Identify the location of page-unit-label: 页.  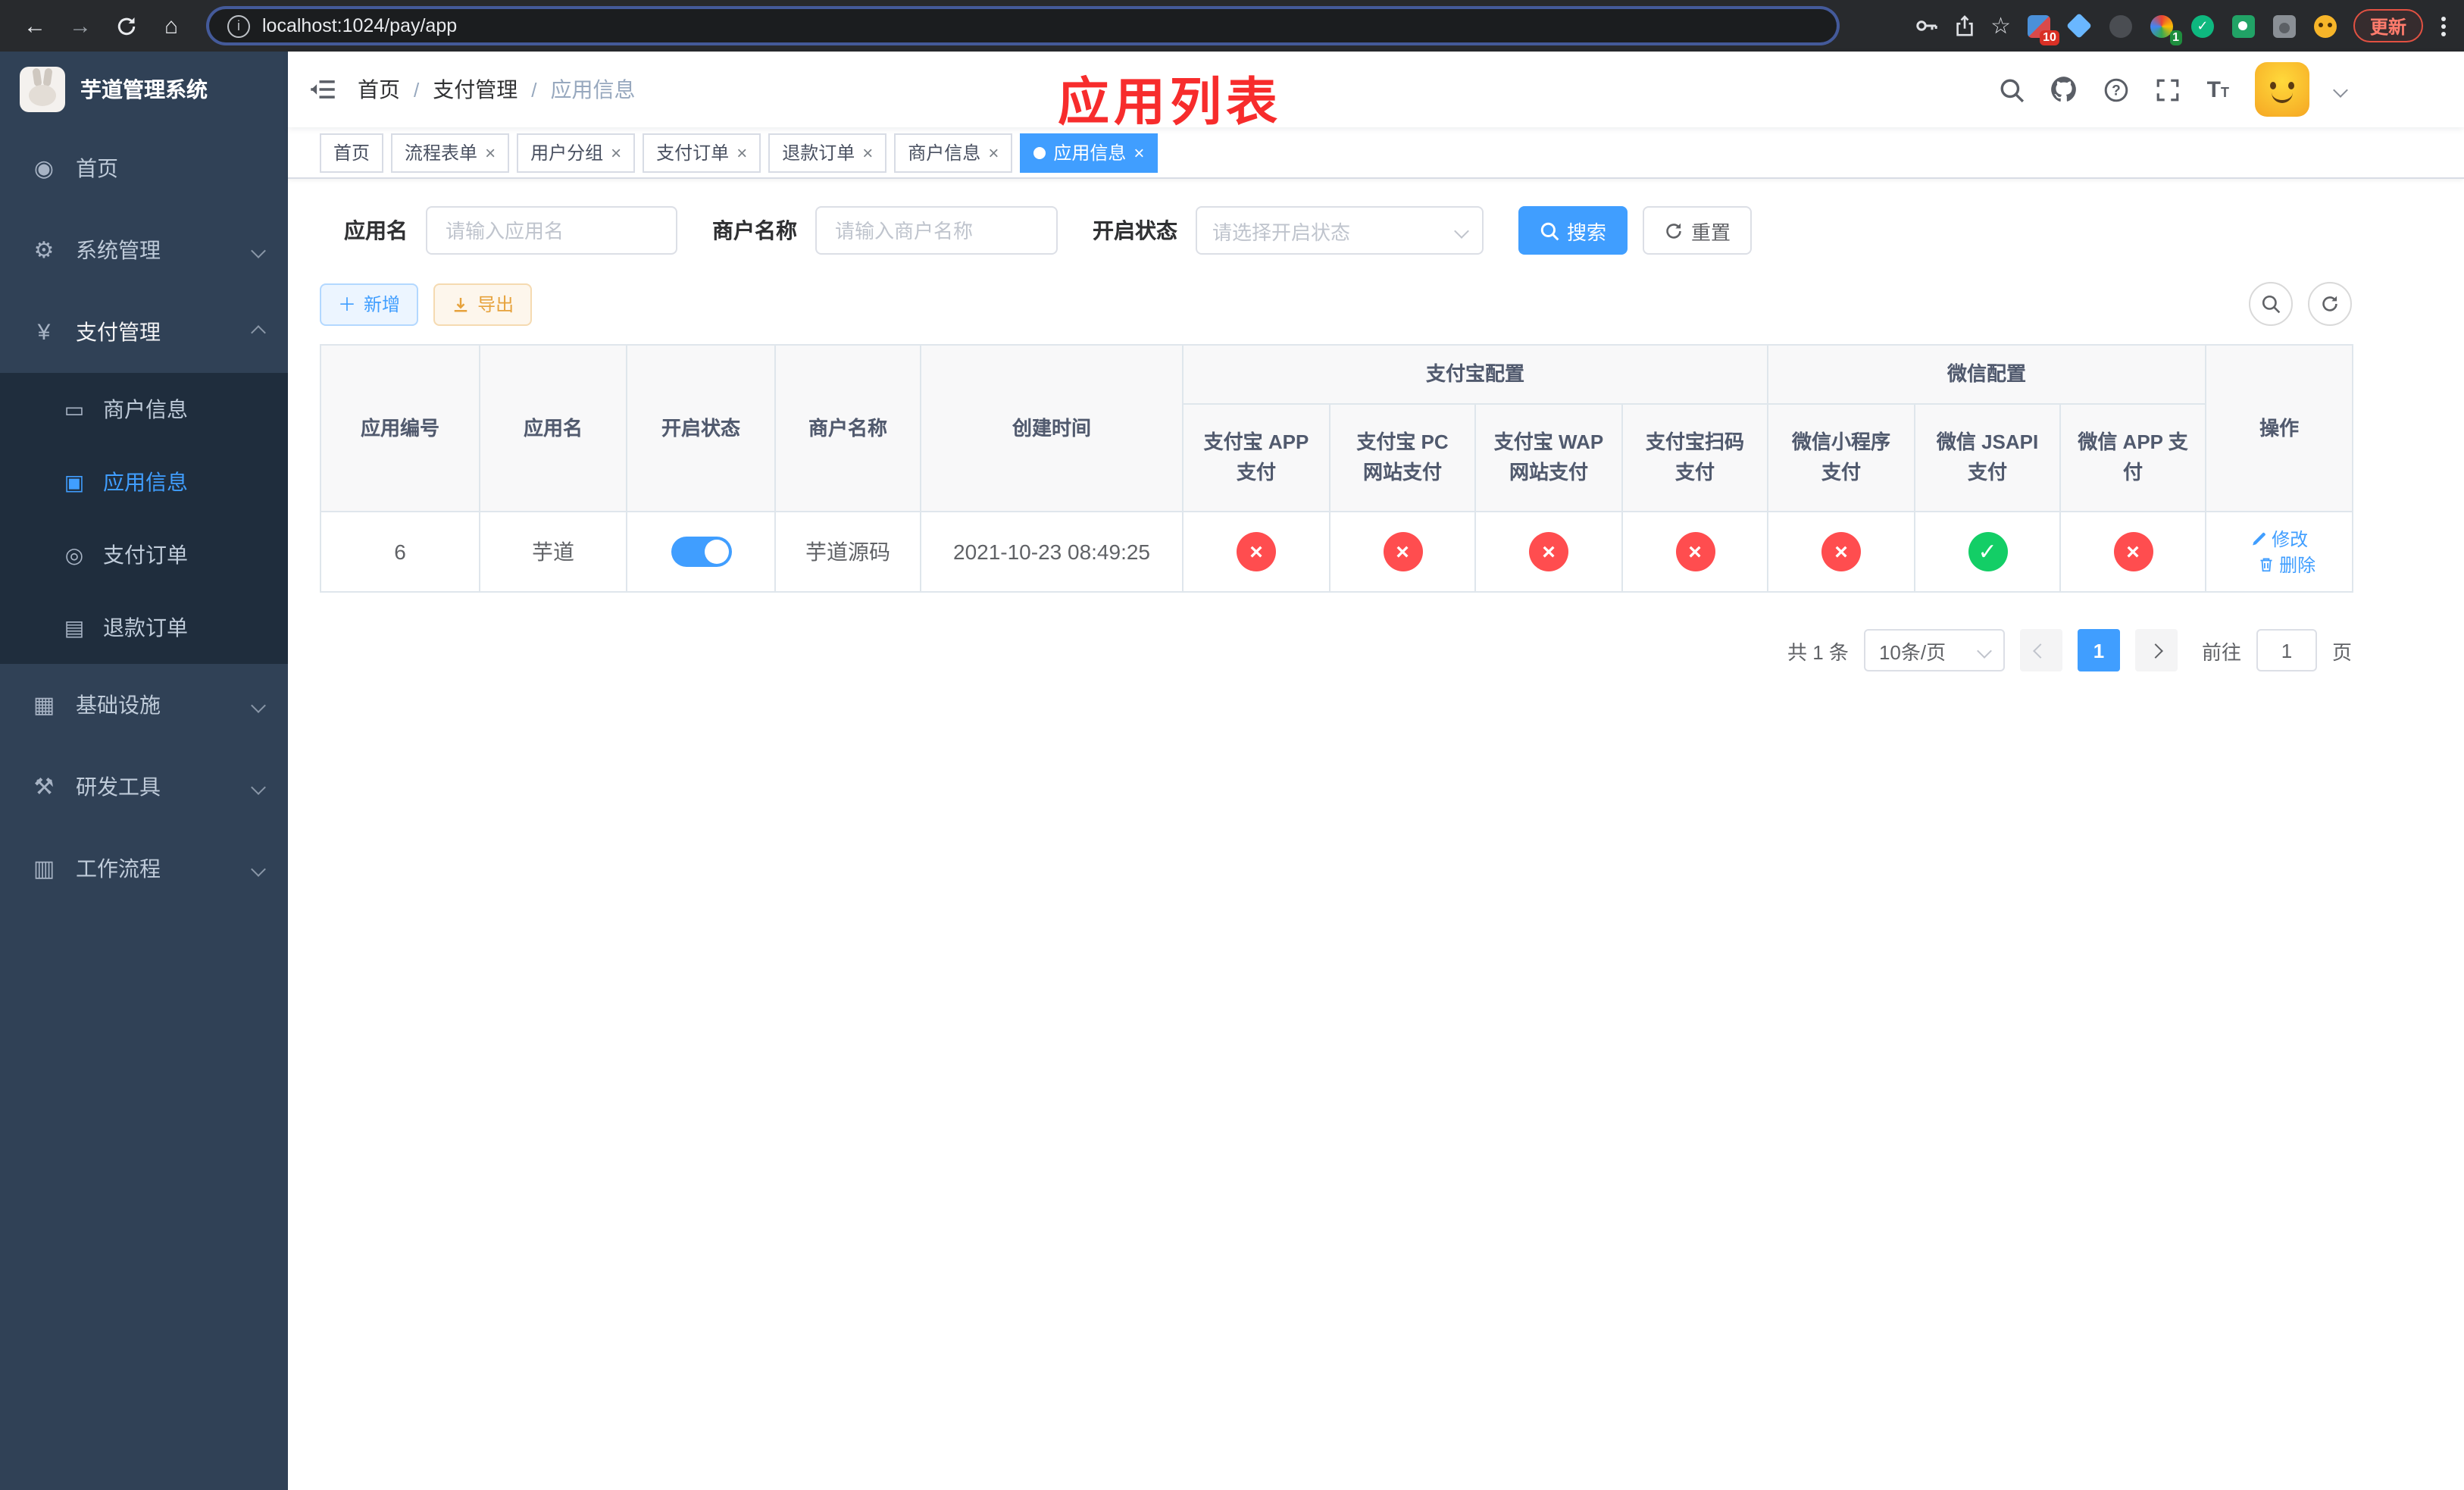
(2341, 651).